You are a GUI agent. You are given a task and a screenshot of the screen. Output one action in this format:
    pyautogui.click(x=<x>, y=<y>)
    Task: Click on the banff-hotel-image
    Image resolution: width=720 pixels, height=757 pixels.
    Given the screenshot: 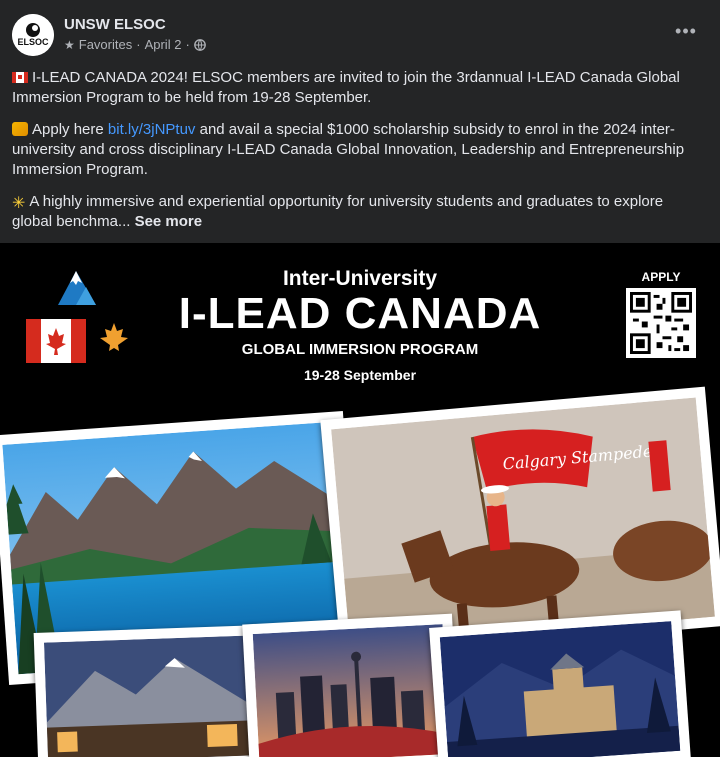 What is the action you would take?
    pyautogui.click(x=560, y=689)
    